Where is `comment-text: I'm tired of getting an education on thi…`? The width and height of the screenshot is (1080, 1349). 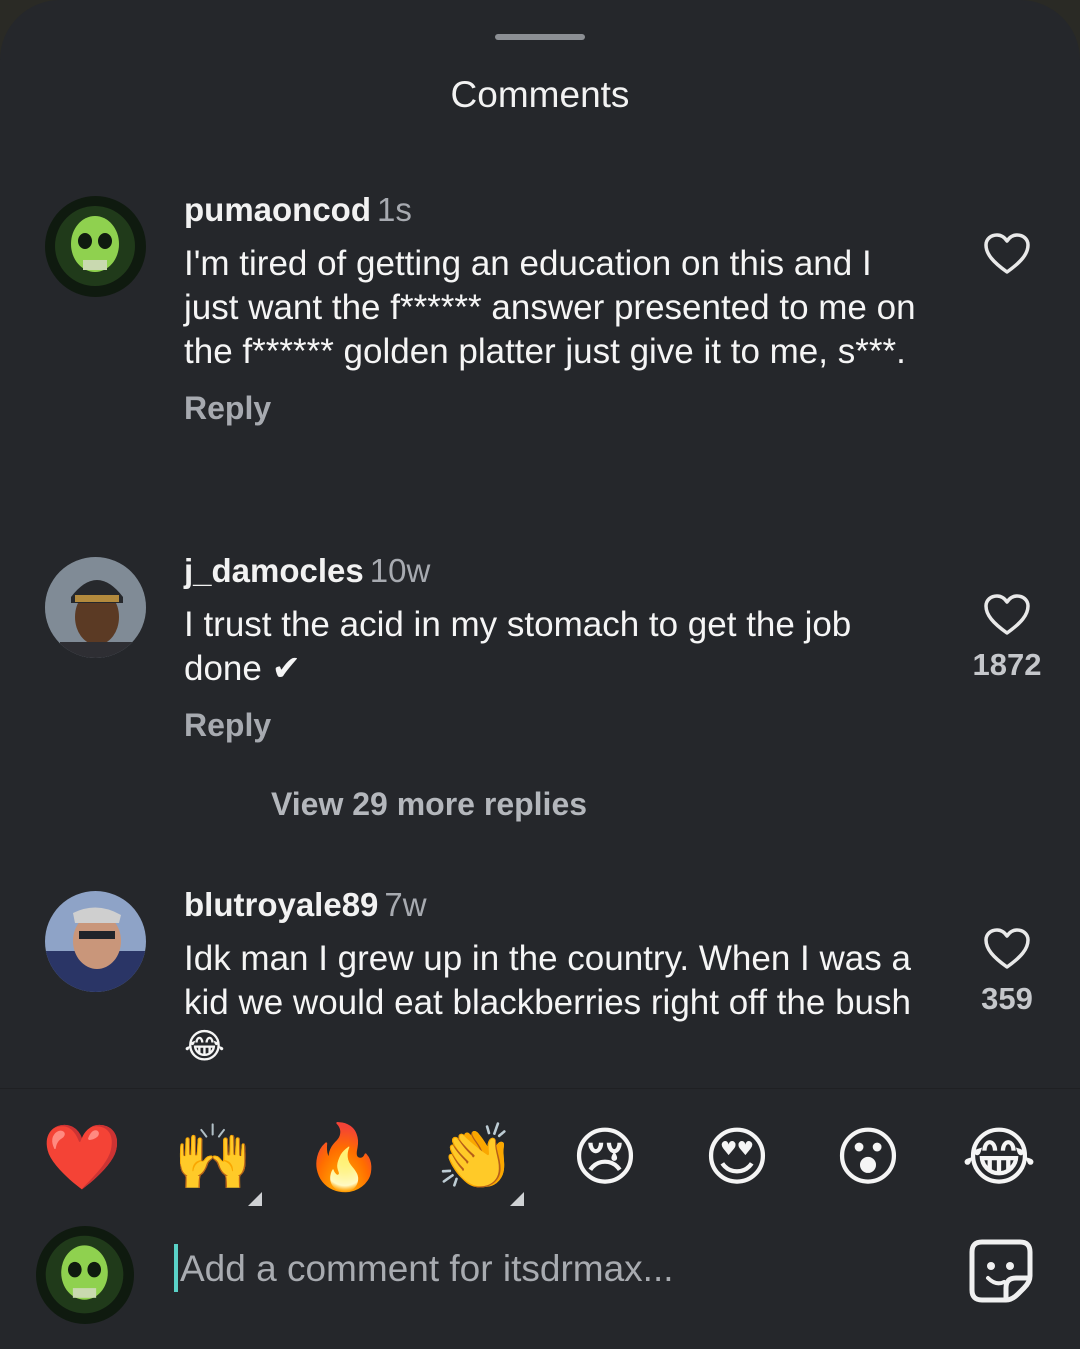 comment-text: I'm tired of getting an education on thi… is located at coordinates (550, 307).